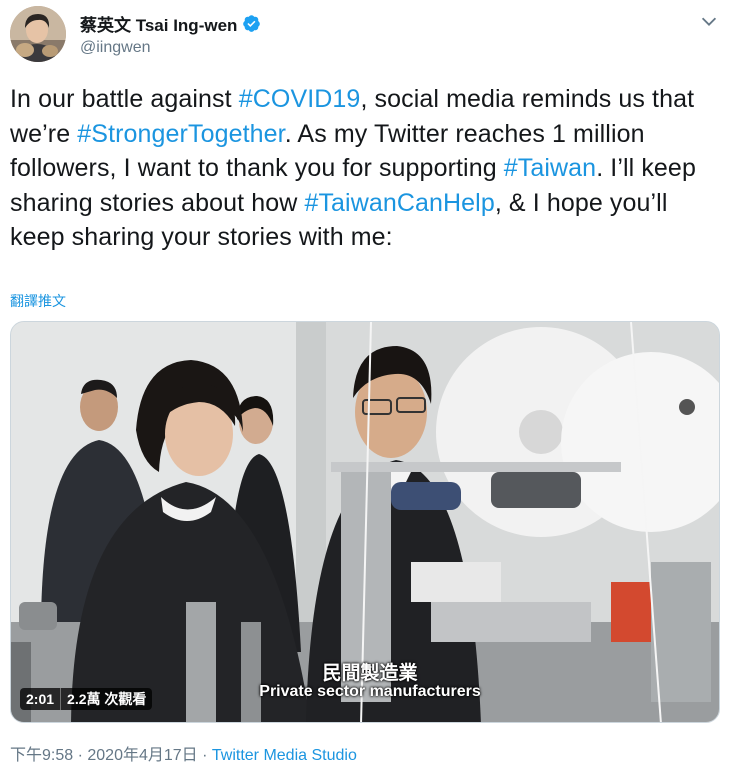  I want to click on video-duration: 2:01, so click(40, 699).